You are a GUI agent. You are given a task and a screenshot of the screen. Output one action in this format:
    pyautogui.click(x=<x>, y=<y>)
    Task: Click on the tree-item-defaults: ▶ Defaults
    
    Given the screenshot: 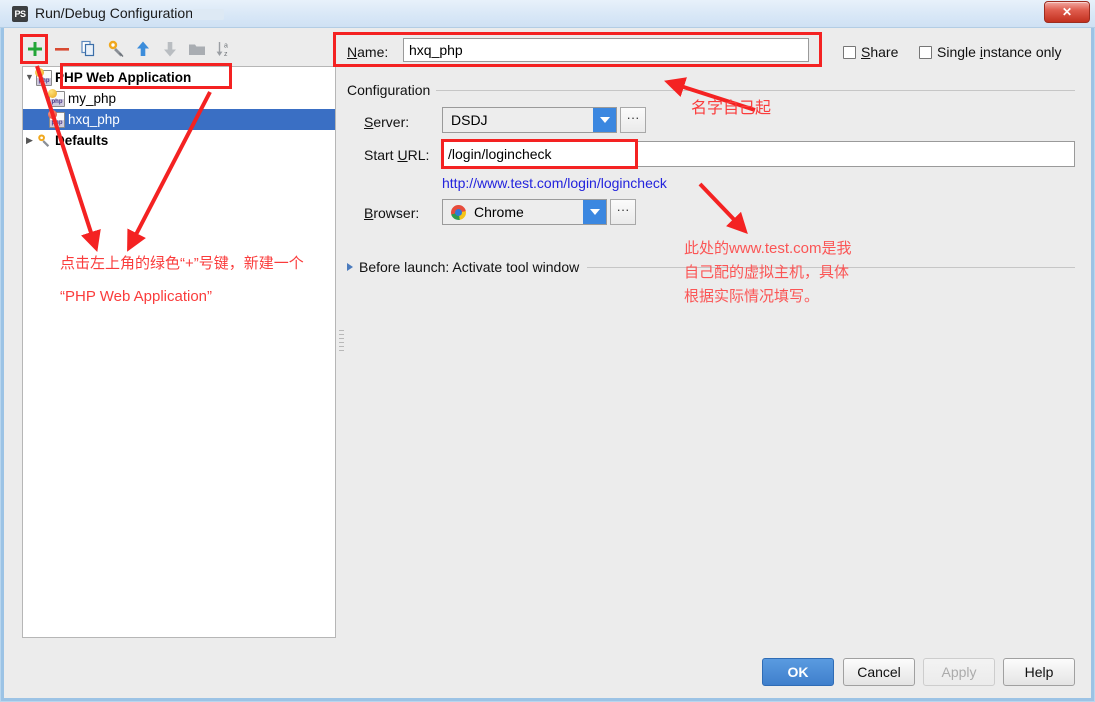 What is the action you would take?
    pyautogui.click(x=179, y=140)
    